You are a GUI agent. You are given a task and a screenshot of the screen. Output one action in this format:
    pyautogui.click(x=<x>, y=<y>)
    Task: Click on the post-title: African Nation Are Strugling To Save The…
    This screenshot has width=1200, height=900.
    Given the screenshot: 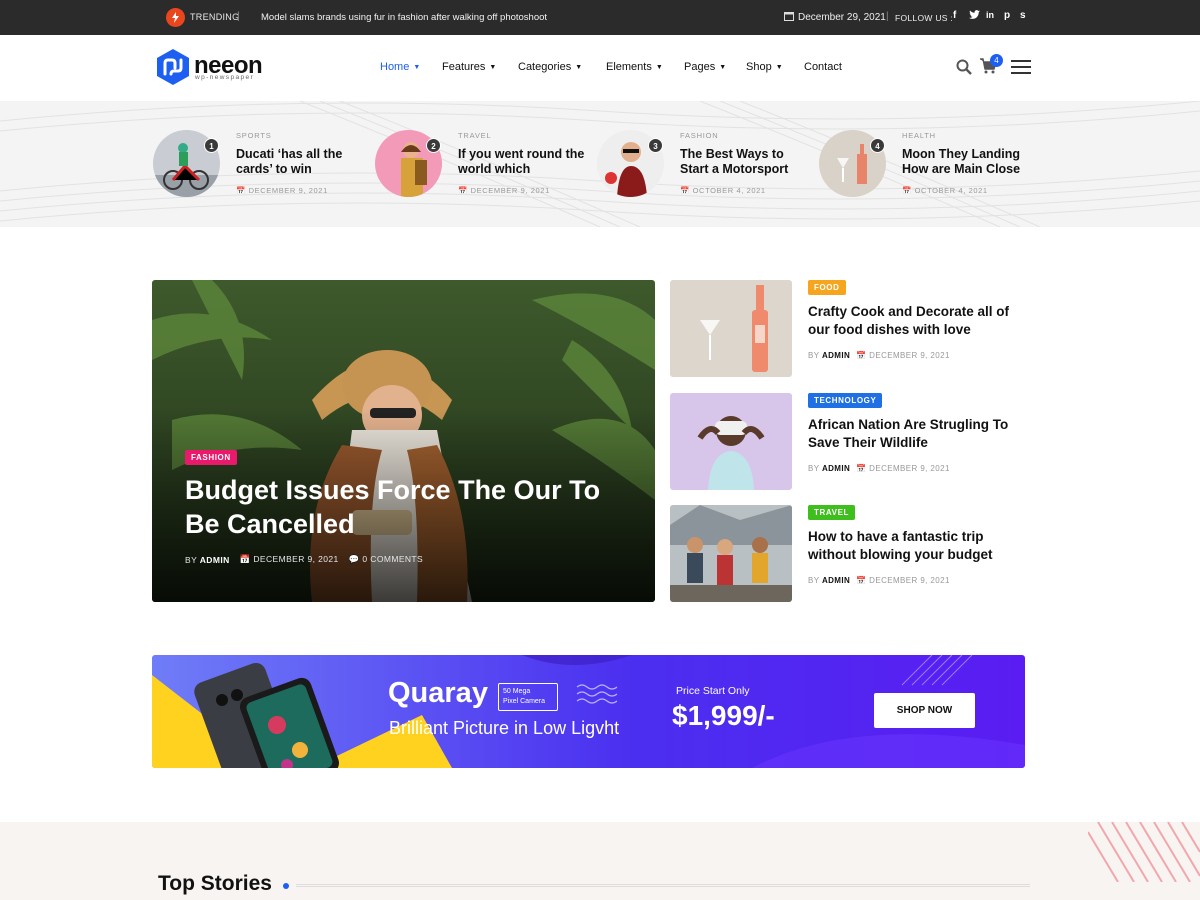 What is the action you would take?
    pyautogui.click(x=918, y=433)
    